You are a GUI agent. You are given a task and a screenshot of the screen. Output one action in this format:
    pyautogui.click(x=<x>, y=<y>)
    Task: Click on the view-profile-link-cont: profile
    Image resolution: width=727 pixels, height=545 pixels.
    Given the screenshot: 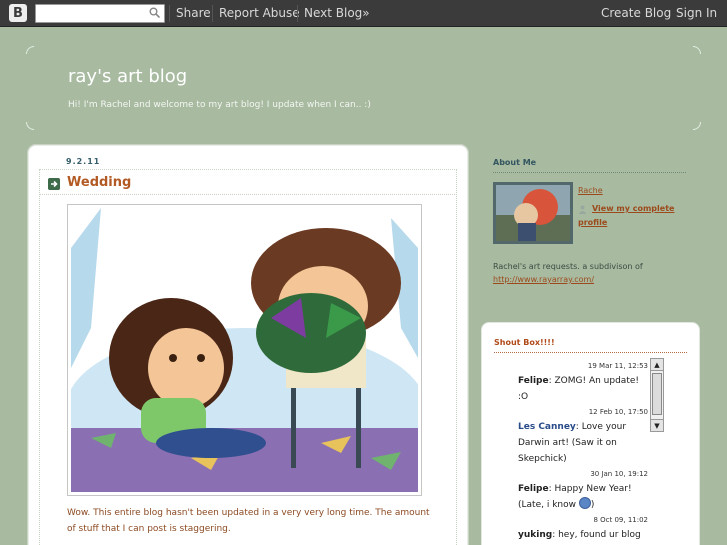 What is the action you would take?
    pyautogui.click(x=592, y=222)
    